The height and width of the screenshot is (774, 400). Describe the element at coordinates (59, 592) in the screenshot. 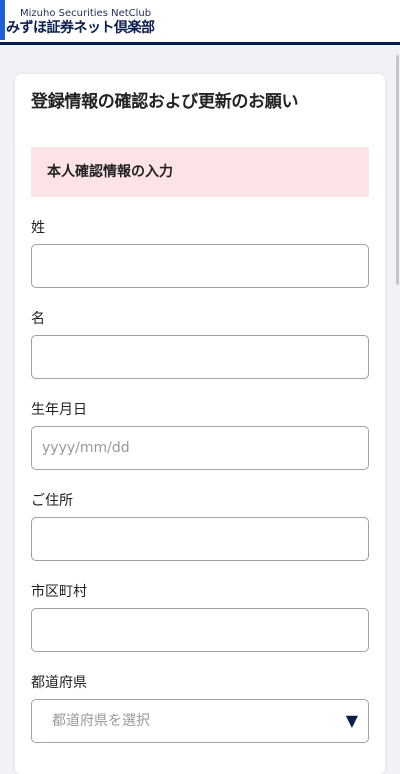

I see `city-label: 市区町村` at that location.